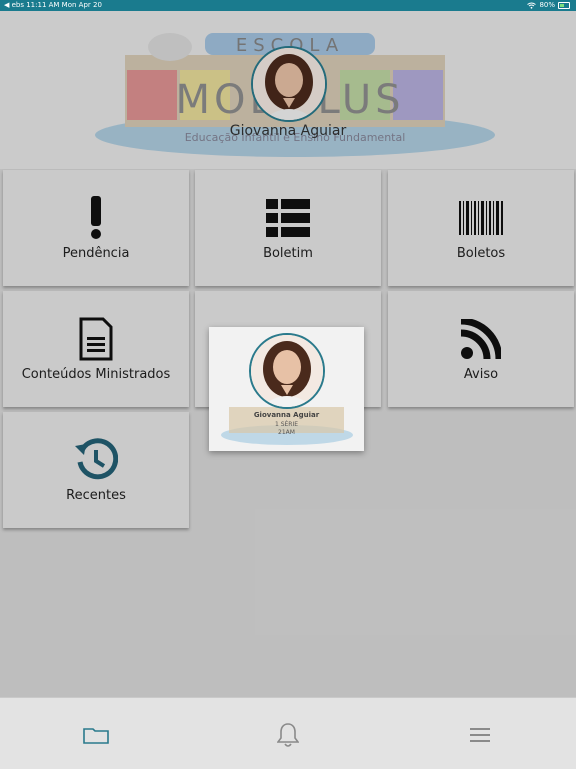 The width and height of the screenshot is (576, 769). I want to click on history-icon, so click(96, 459).